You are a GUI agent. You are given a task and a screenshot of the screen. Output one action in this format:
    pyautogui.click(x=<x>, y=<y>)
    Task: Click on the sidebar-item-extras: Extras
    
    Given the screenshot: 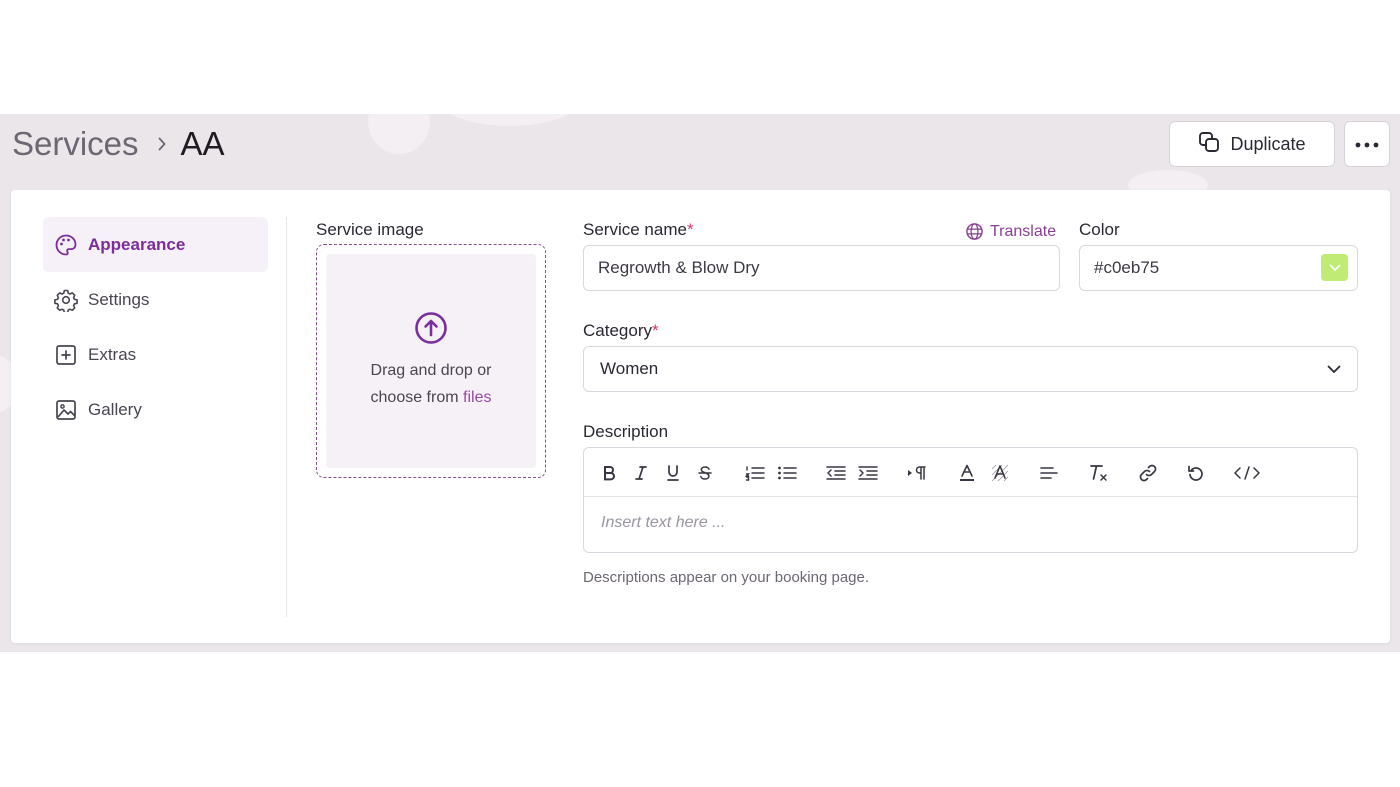 What is the action you would take?
    pyautogui.click(x=155, y=354)
    